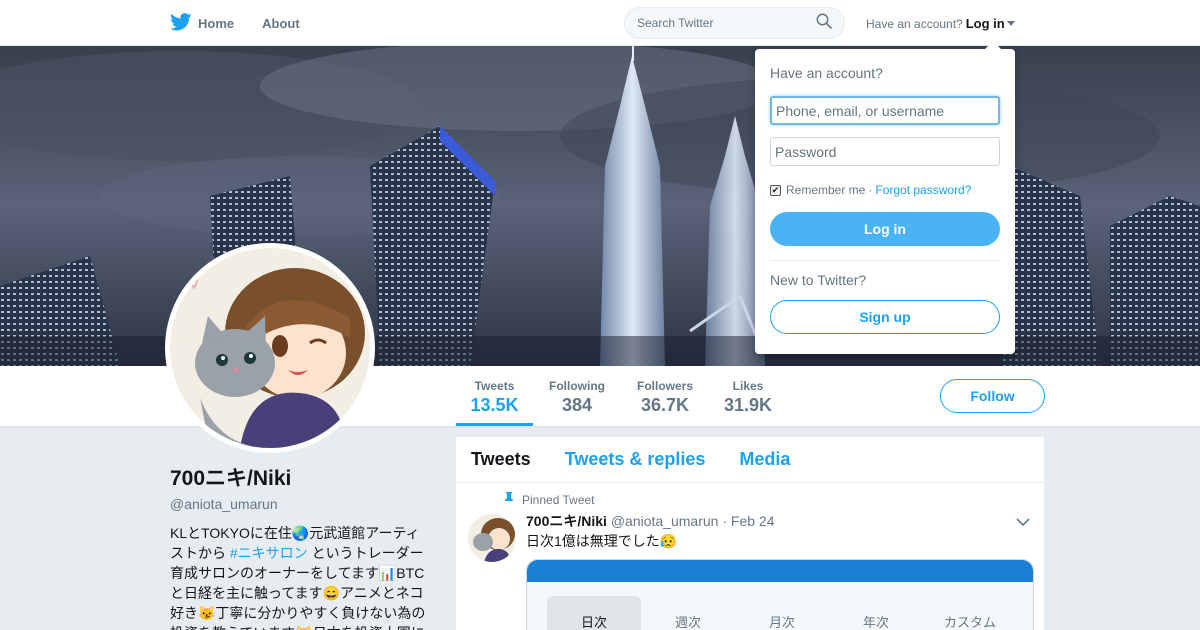 This screenshot has height=630, width=1200. I want to click on media-tab: 月次, so click(781, 622).